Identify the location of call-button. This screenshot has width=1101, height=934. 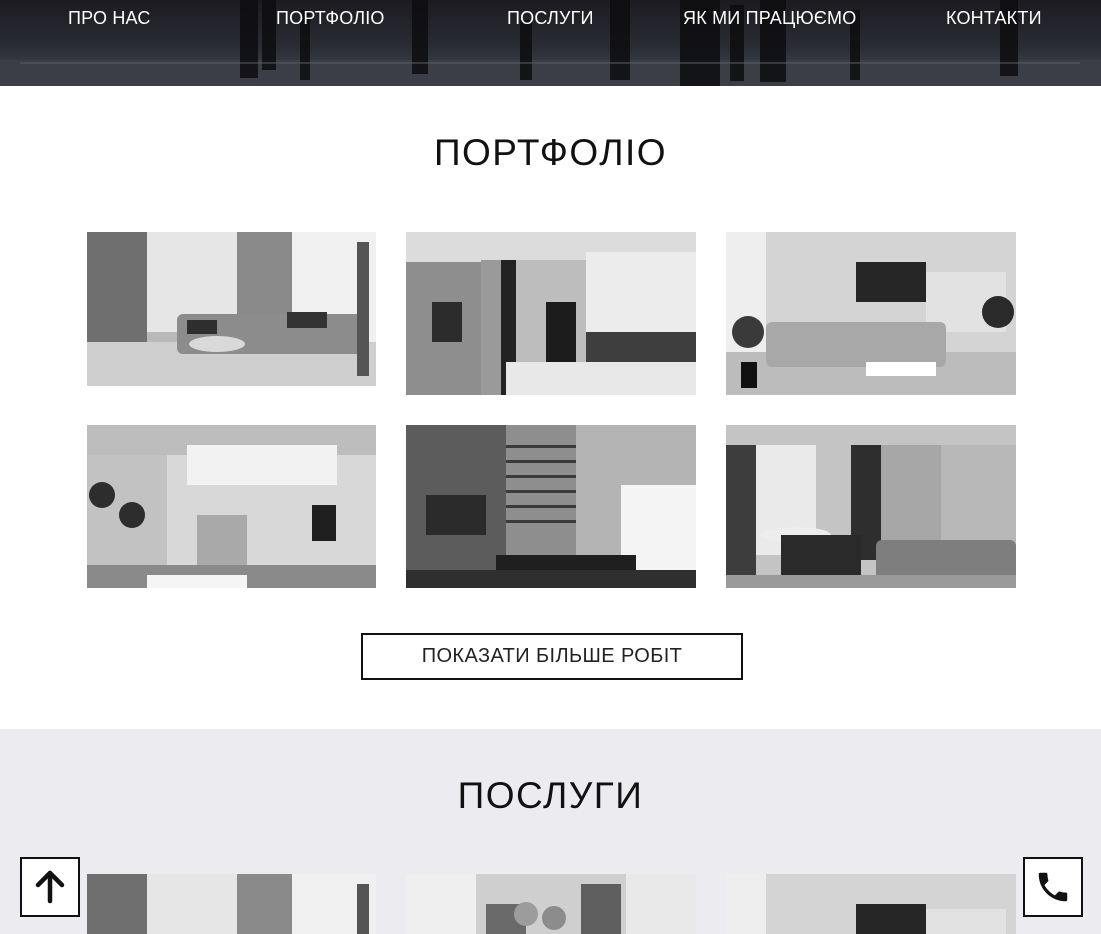
(1053, 887).